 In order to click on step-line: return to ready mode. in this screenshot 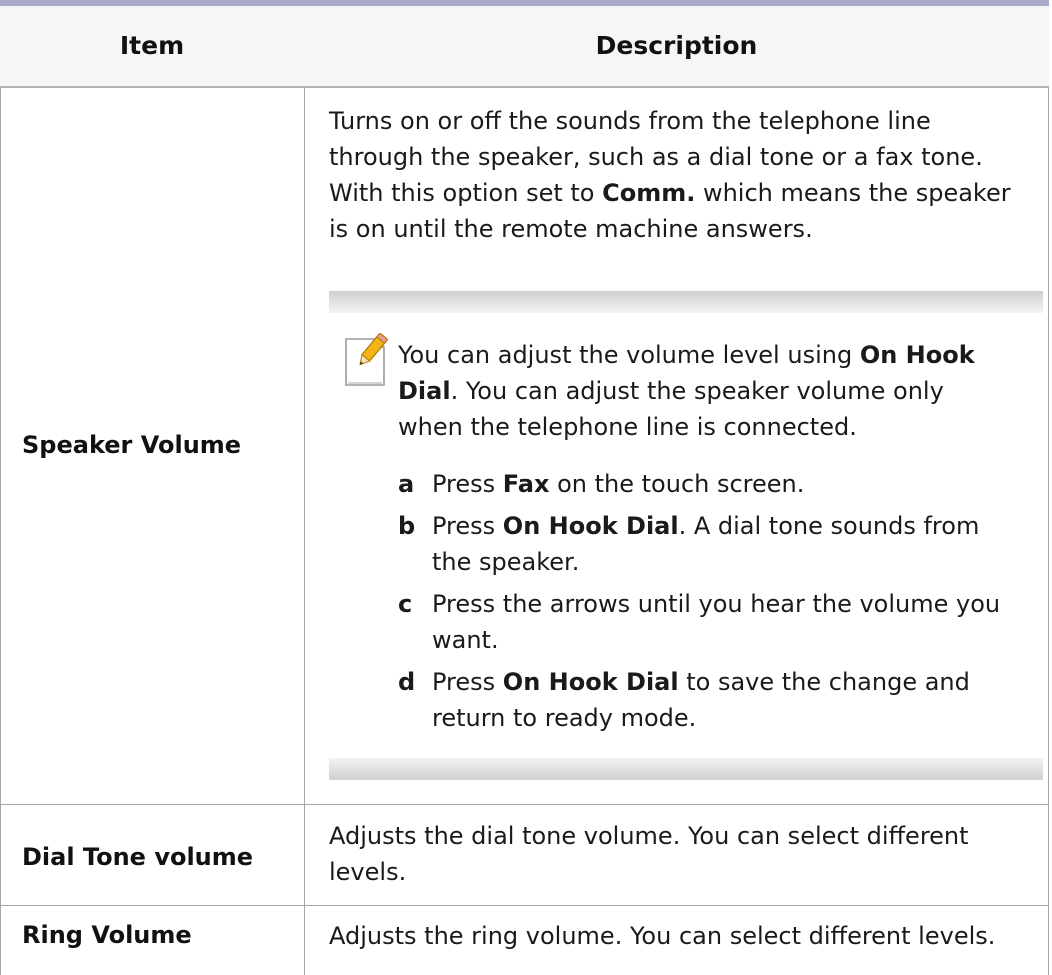, I will do `click(564, 718)`.